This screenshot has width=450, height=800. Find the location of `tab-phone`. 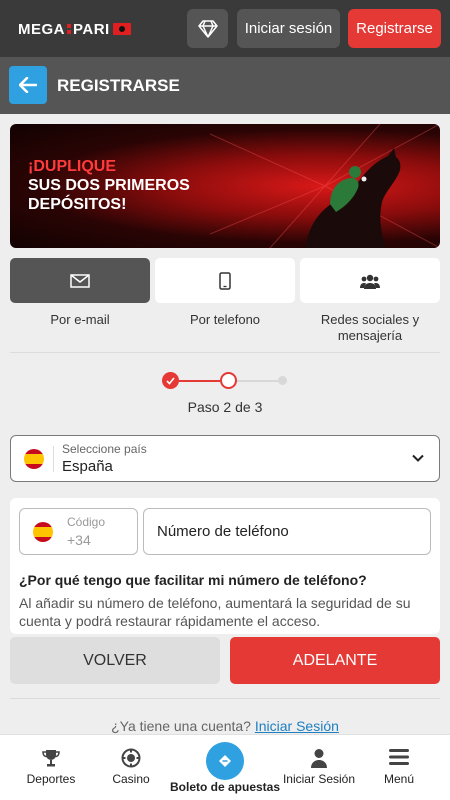

tab-phone is located at coordinates (225, 280).